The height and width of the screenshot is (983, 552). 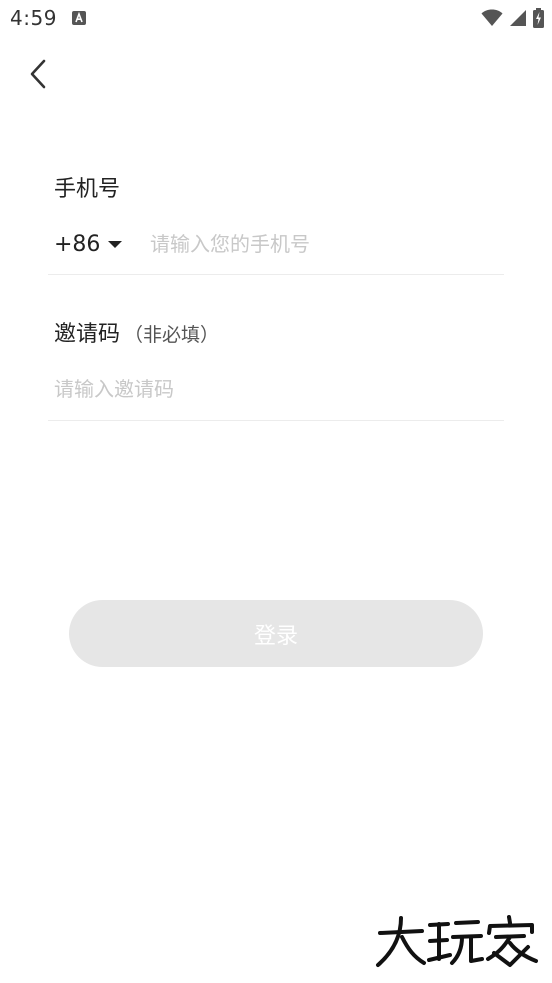 What do you see at coordinates (33, 18) in the screenshot?
I see `status-time: 4:59` at bounding box center [33, 18].